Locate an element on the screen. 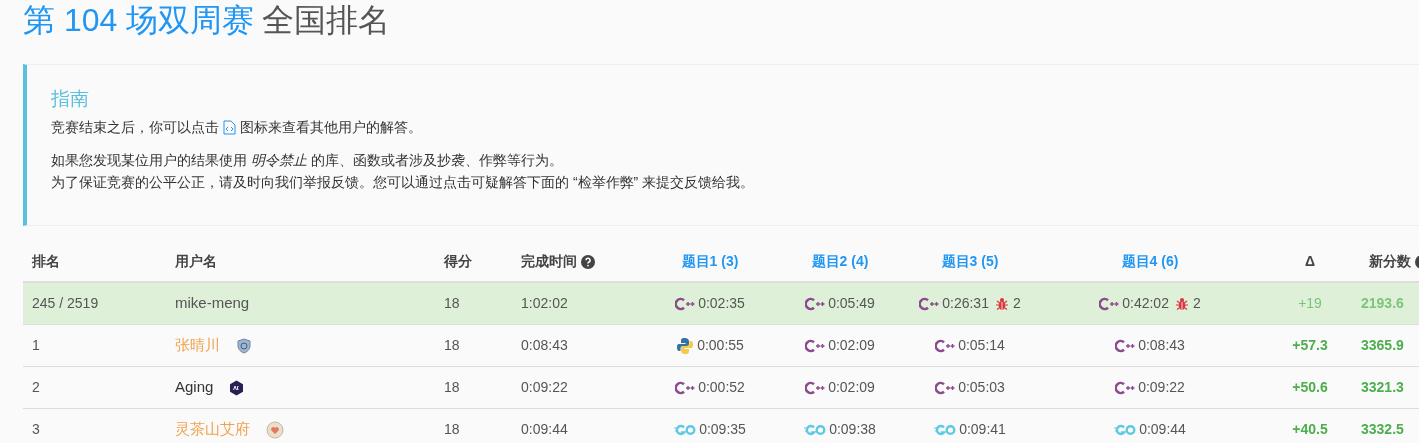 The width and height of the screenshot is (1419, 443). solve-time-link: 0:00:55 is located at coordinates (720, 345).